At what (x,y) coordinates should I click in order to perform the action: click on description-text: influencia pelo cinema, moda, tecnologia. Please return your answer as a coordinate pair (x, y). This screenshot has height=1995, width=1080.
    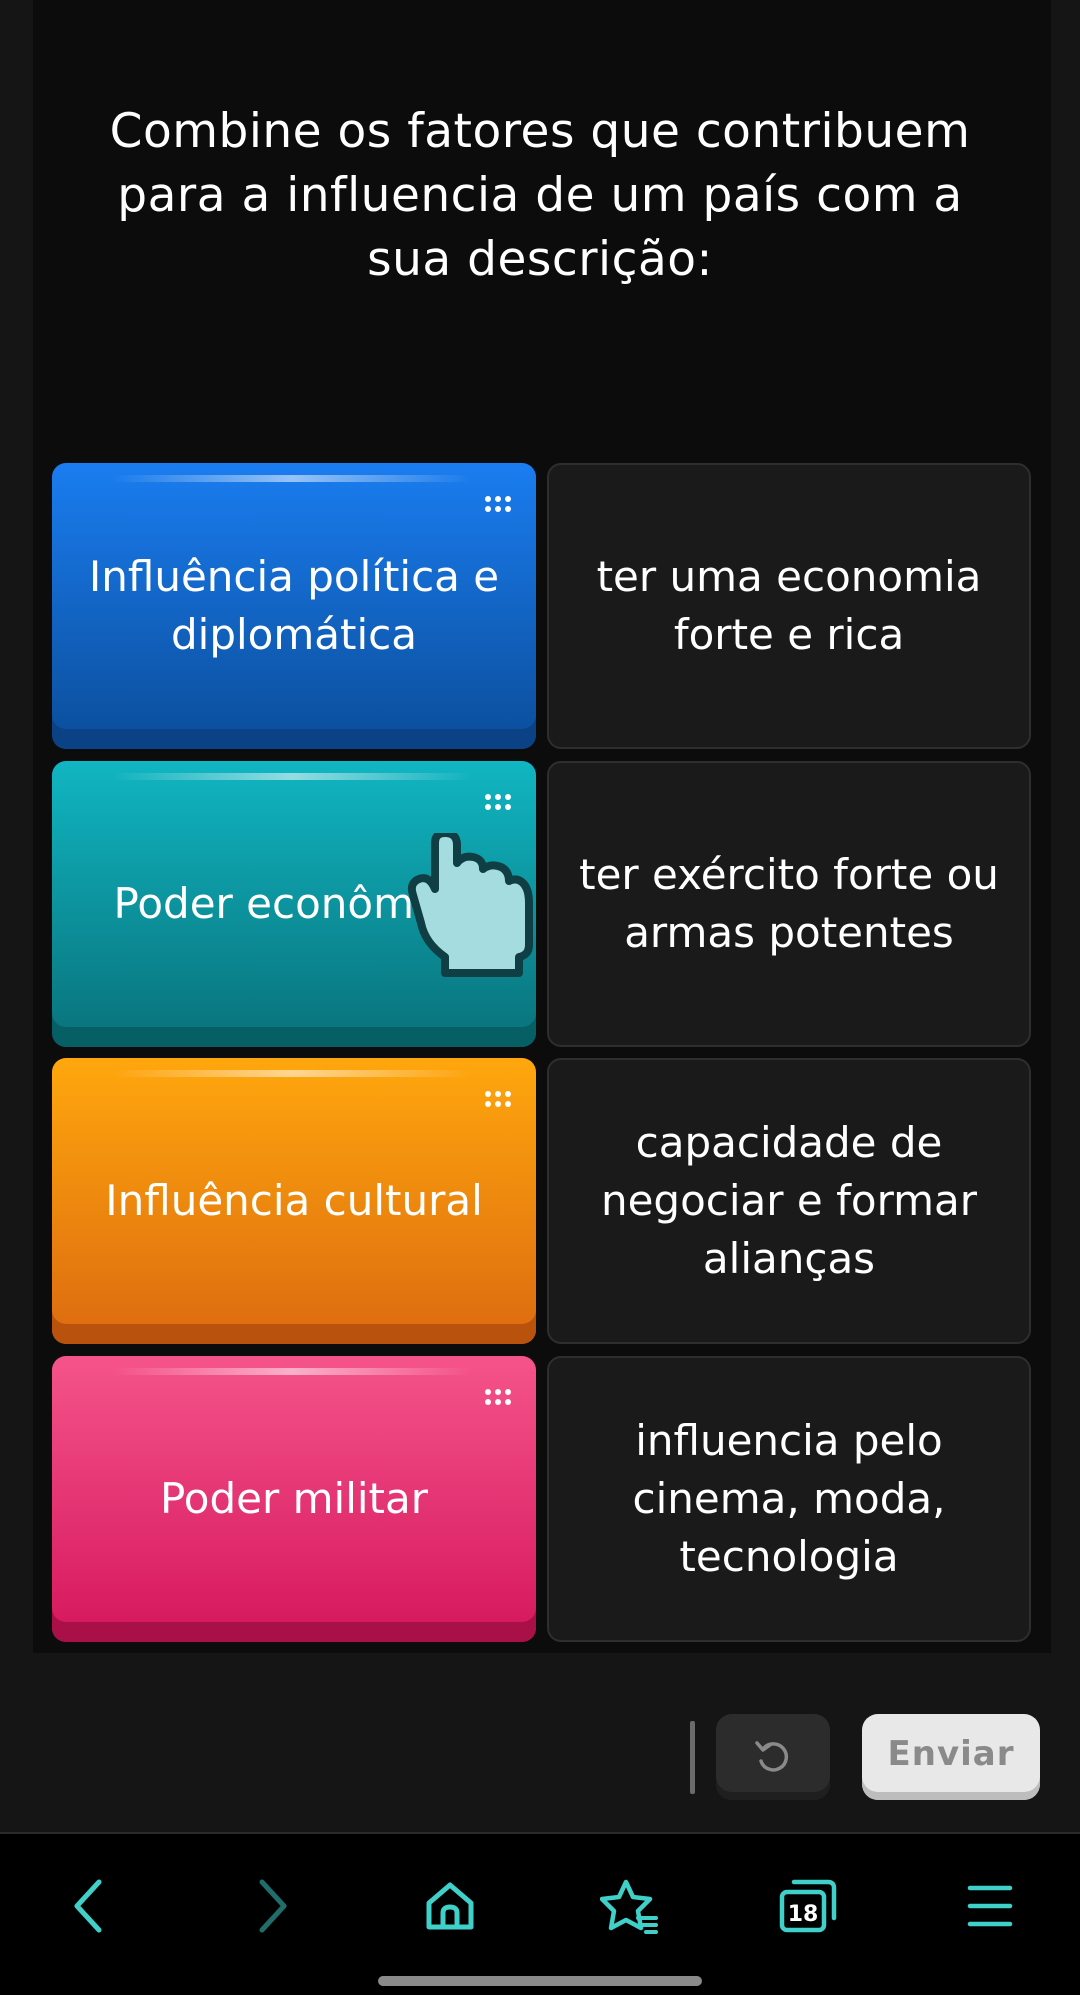
    Looking at the image, I should click on (789, 1499).